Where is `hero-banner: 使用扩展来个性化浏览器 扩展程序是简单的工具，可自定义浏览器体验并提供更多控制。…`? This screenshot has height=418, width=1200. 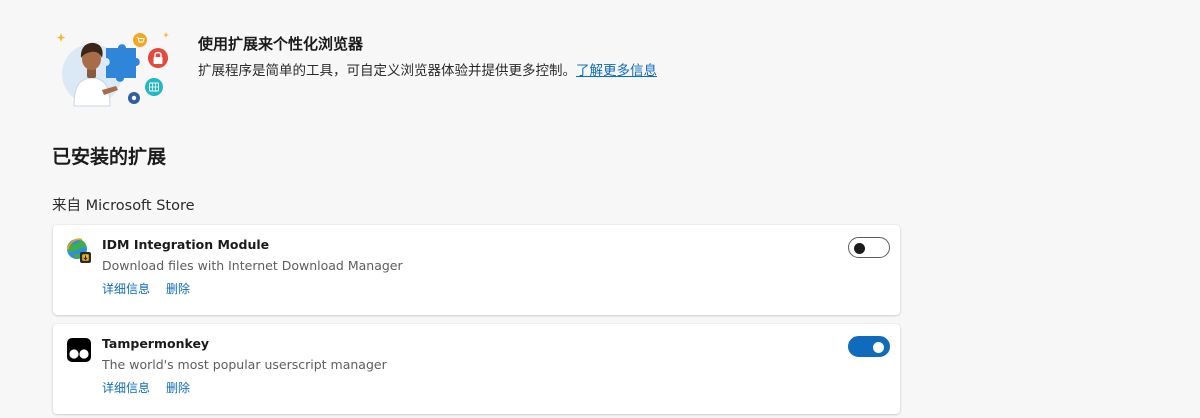
hero-banner: 使用扩展来个性化浏览器 扩展程序是简单的工具，可自定义浏览器体验并提供更多控制。… is located at coordinates (482, 70).